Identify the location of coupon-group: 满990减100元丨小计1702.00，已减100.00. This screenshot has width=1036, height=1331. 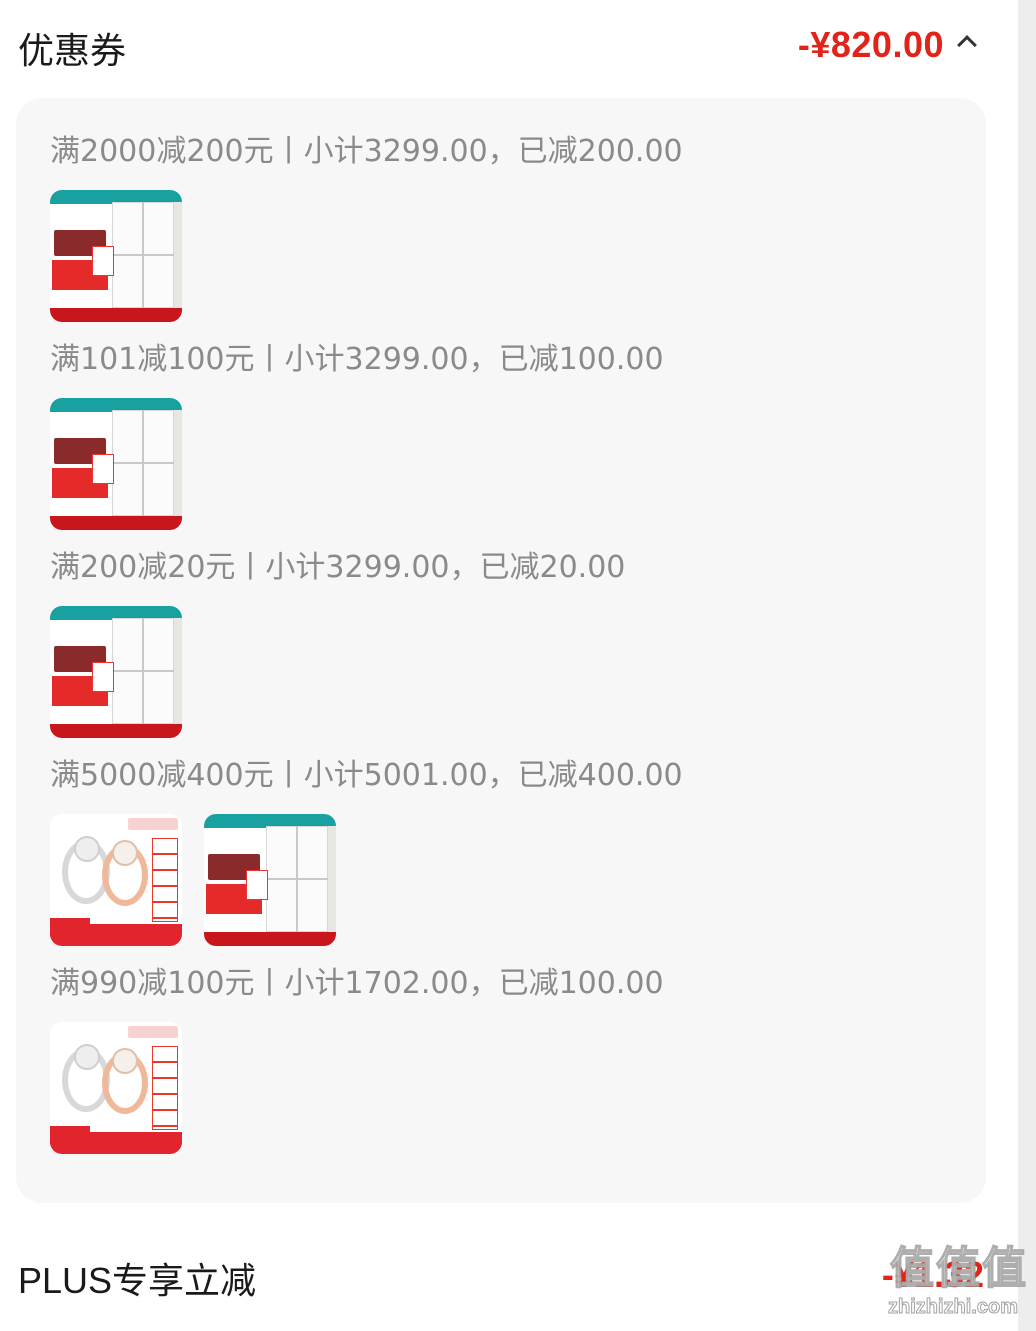
(357, 1059).